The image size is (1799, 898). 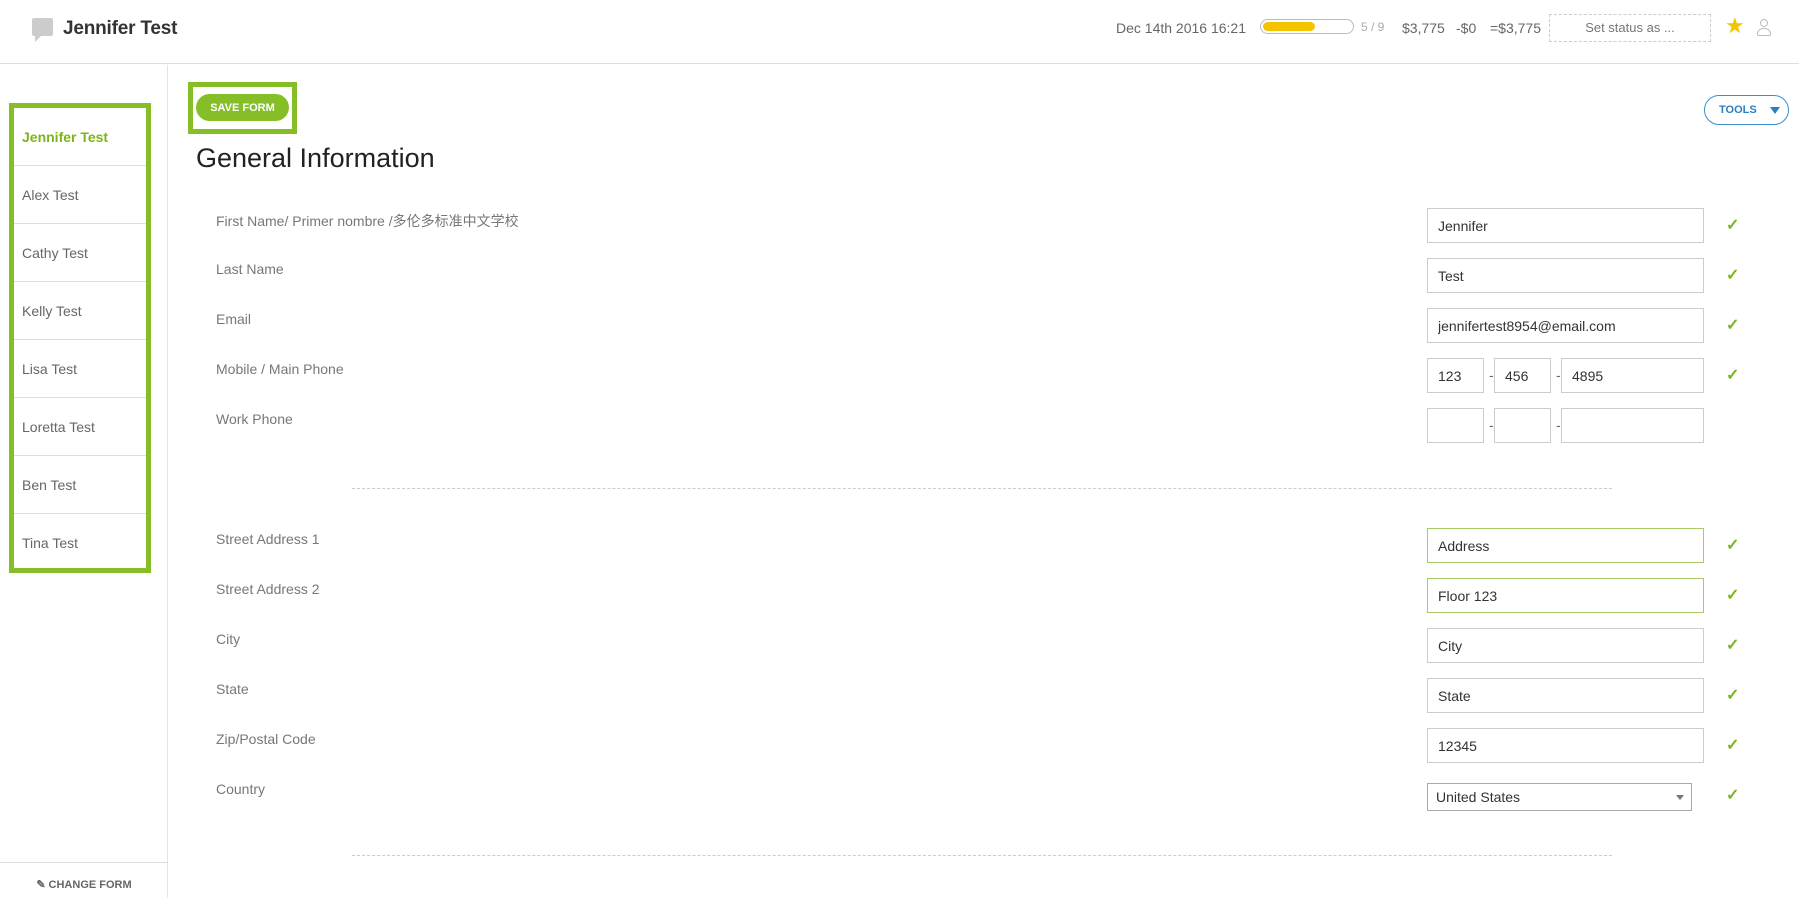 What do you see at coordinates (232, 689) in the screenshot?
I see `state-label: State` at bounding box center [232, 689].